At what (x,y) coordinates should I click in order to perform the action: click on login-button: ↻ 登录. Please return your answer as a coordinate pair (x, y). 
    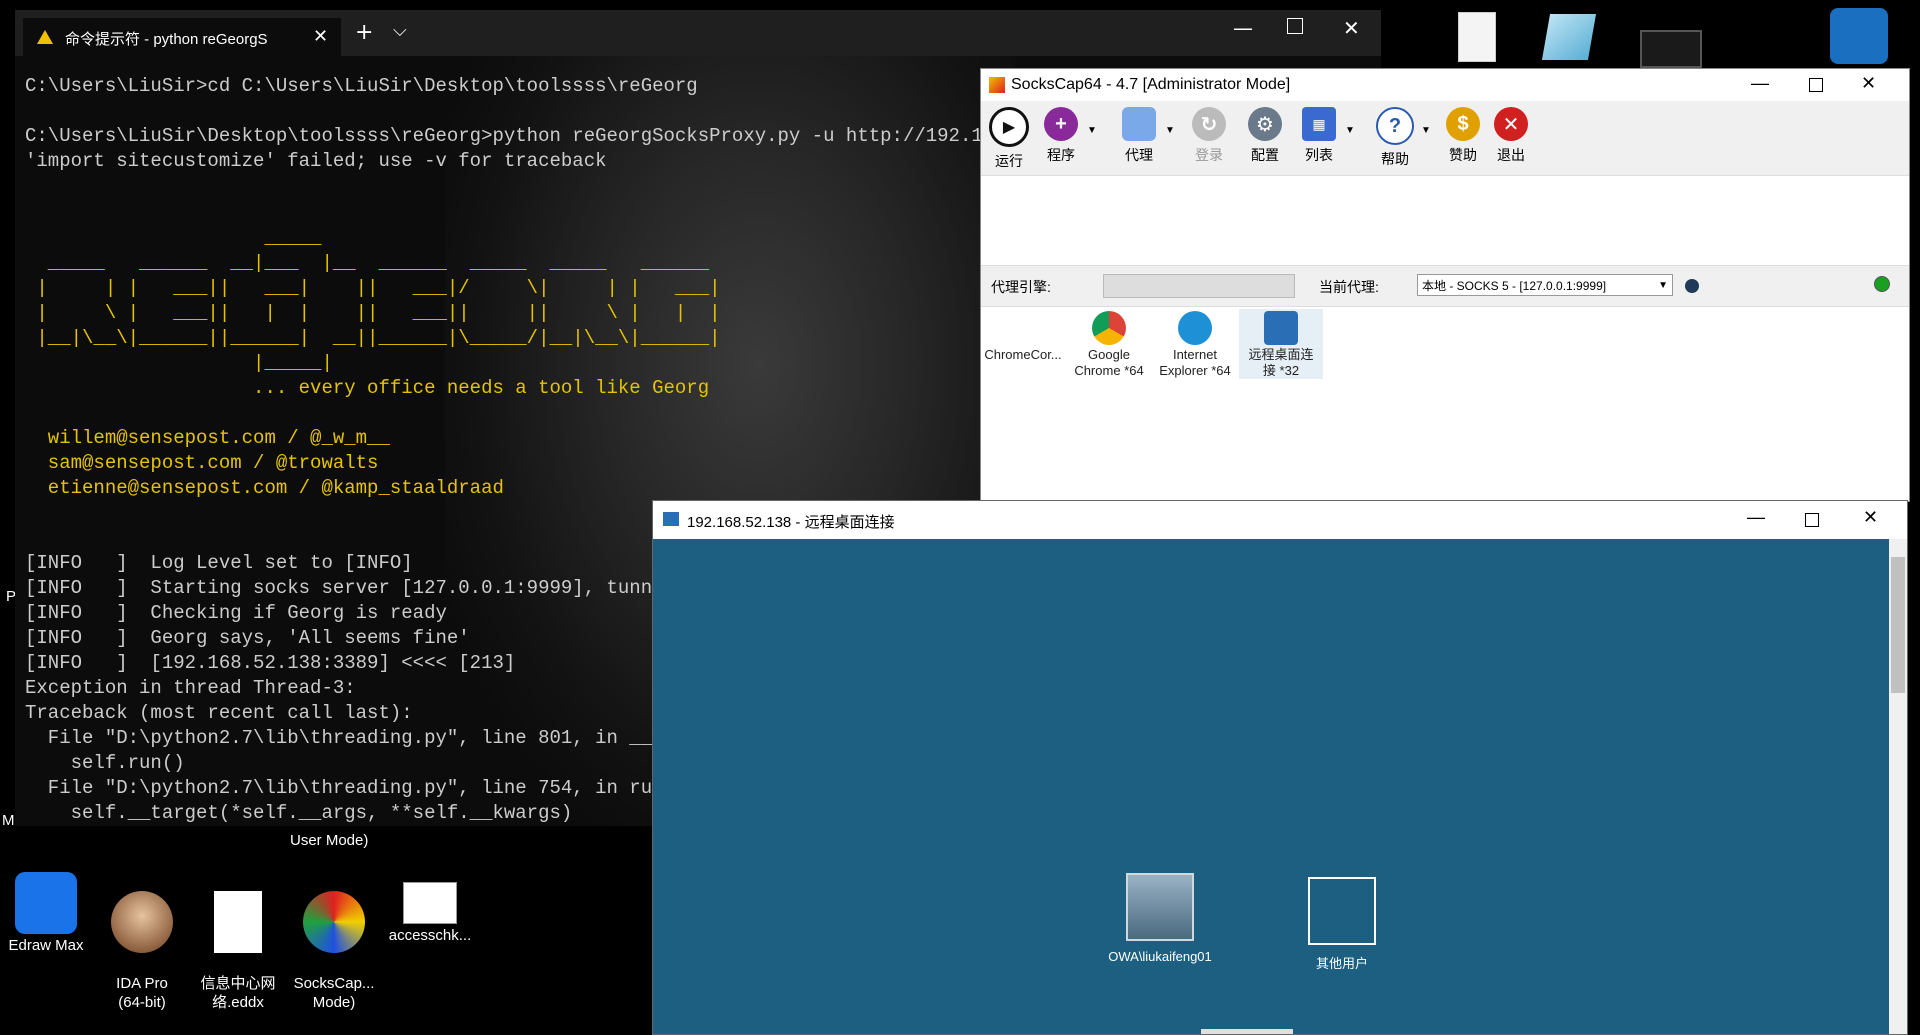
    Looking at the image, I should click on (1209, 136).